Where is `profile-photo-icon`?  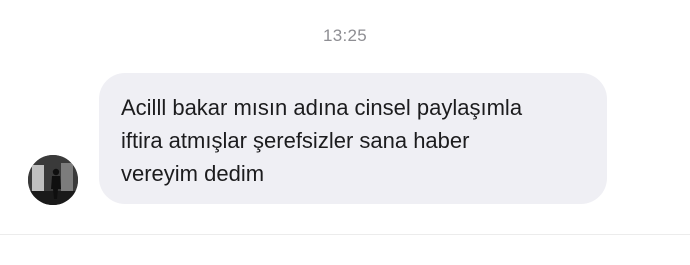
profile-photo-icon is located at coordinates (53, 180).